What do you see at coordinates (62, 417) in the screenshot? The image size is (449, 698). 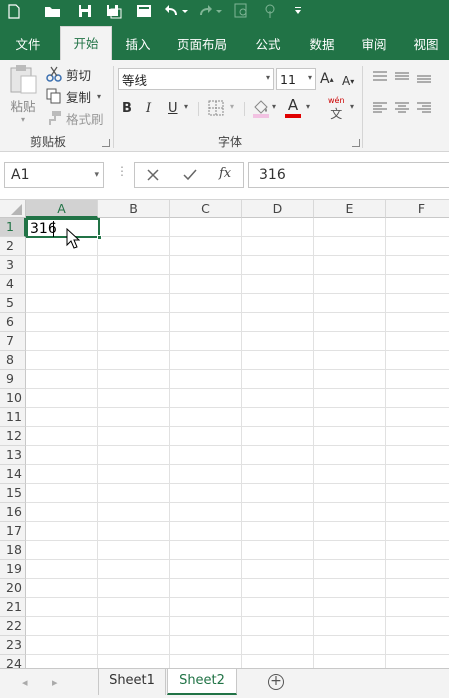 I see `cell-a11` at bounding box center [62, 417].